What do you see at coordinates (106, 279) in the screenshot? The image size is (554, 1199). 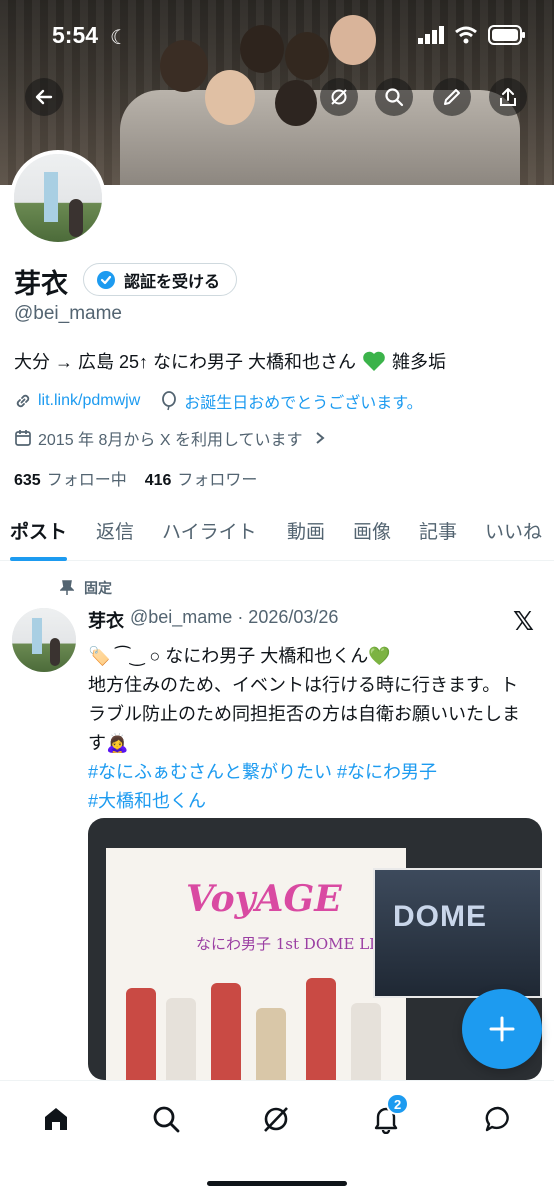 I see `verified-badge-icon` at bounding box center [106, 279].